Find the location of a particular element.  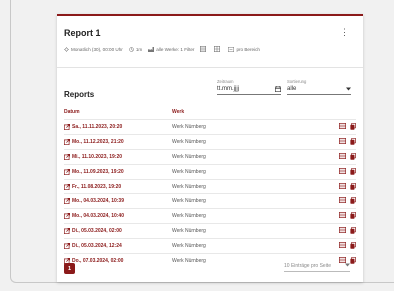

meta-schedule: Monatlich (30), 00:00 Uhr is located at coordinates (93, 49).